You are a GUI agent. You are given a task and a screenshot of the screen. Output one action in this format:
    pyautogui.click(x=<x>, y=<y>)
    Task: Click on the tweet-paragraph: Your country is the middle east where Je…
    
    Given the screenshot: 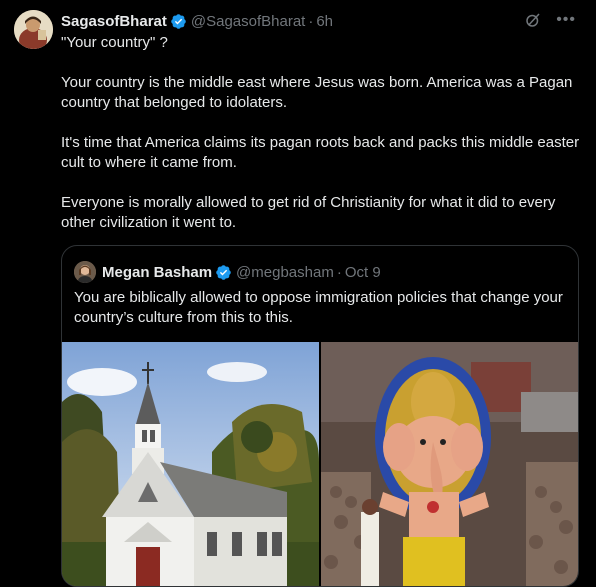 What is the action you would take?
    pyautogui.click(x=317, y=92)
    